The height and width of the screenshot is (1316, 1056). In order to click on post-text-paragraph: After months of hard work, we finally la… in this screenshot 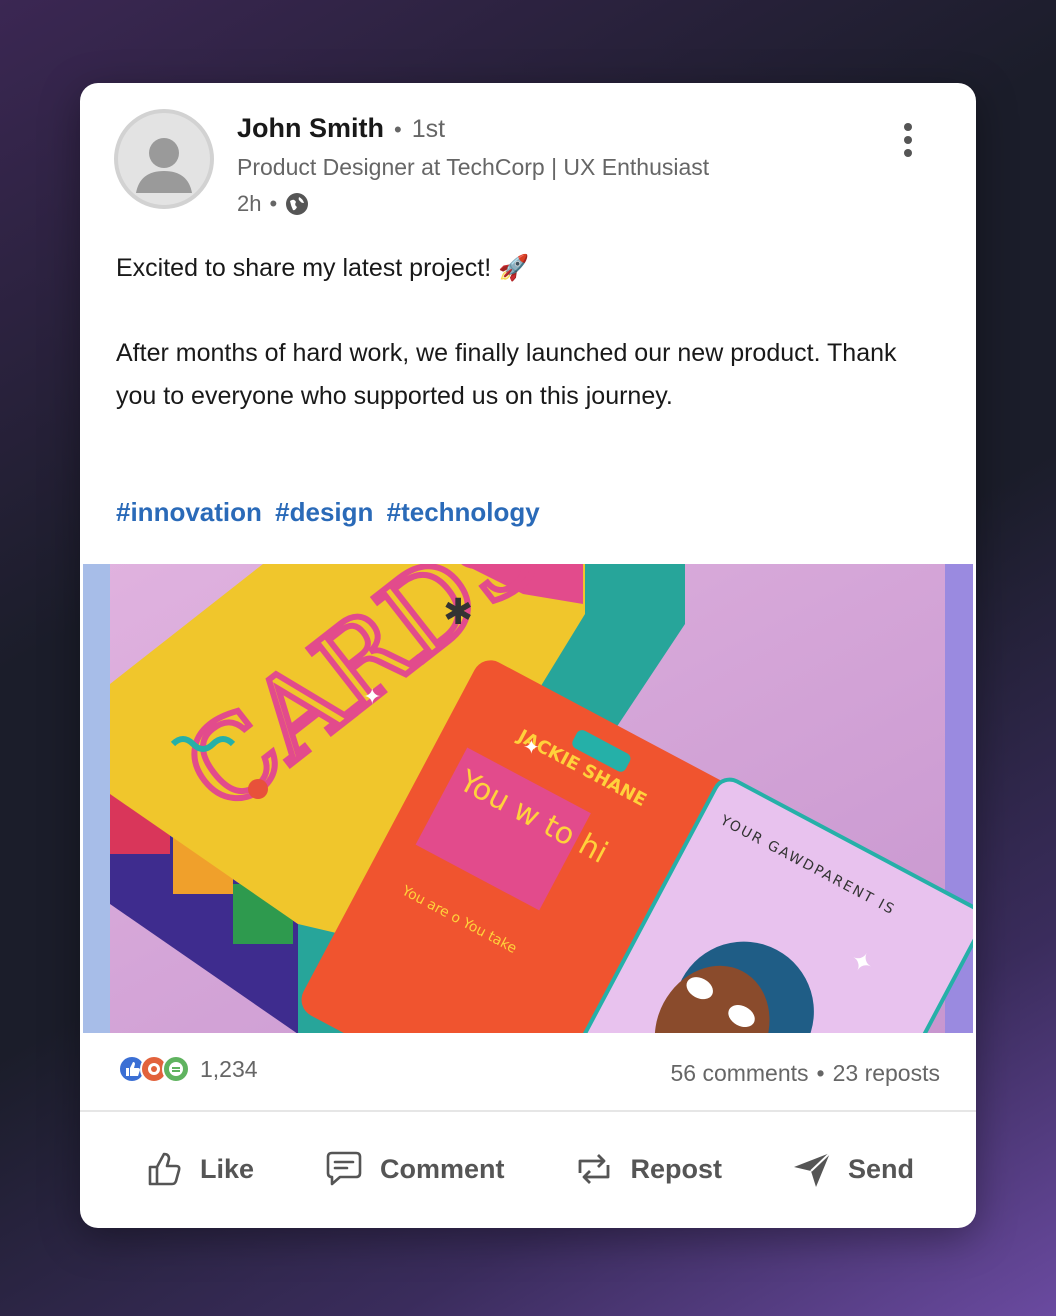, I will do `click(506, 374)`.